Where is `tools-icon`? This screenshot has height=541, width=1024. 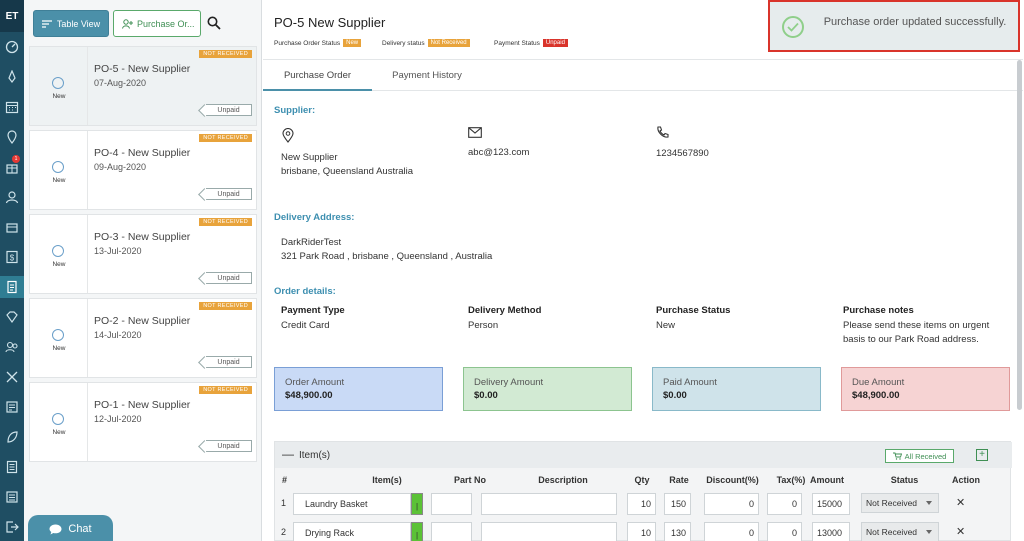 tools-icon is located at coordinates (12, 377).